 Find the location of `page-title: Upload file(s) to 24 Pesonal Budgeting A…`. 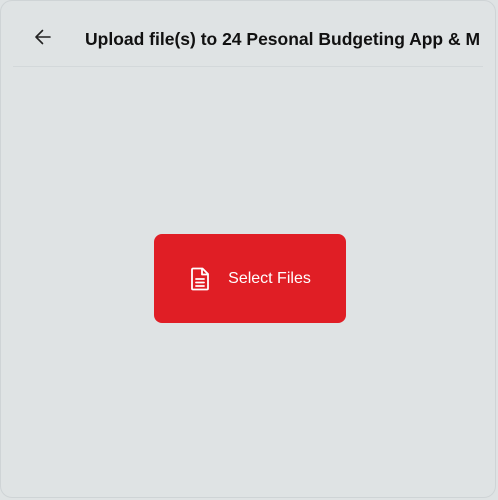

page-title: Upload file(s) to 24 Pesonal Budgeting A… is located at coordinates (283, 39).